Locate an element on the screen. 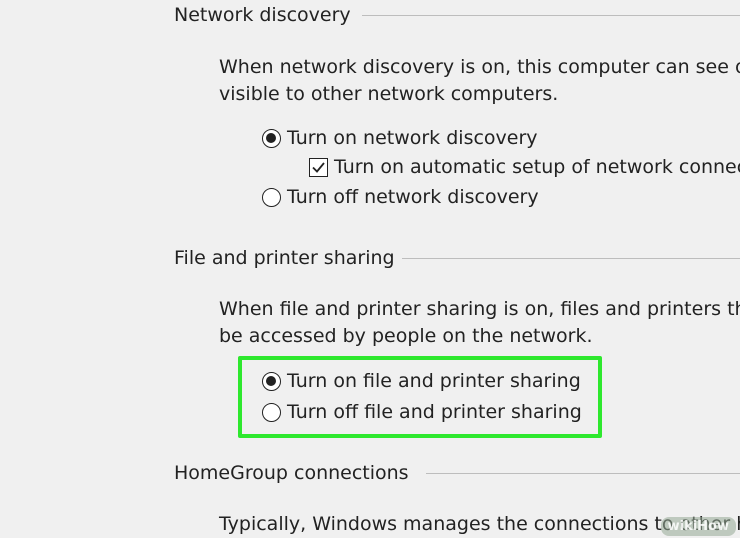 The image size is (740, 538). network-discovery-heading-label: Network discovery is located at coordinates (262, 15).